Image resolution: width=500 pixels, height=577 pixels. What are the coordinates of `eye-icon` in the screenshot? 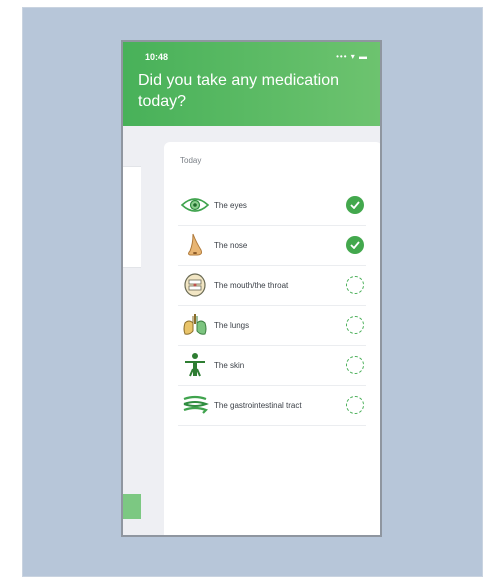 It's located at (195, 205).